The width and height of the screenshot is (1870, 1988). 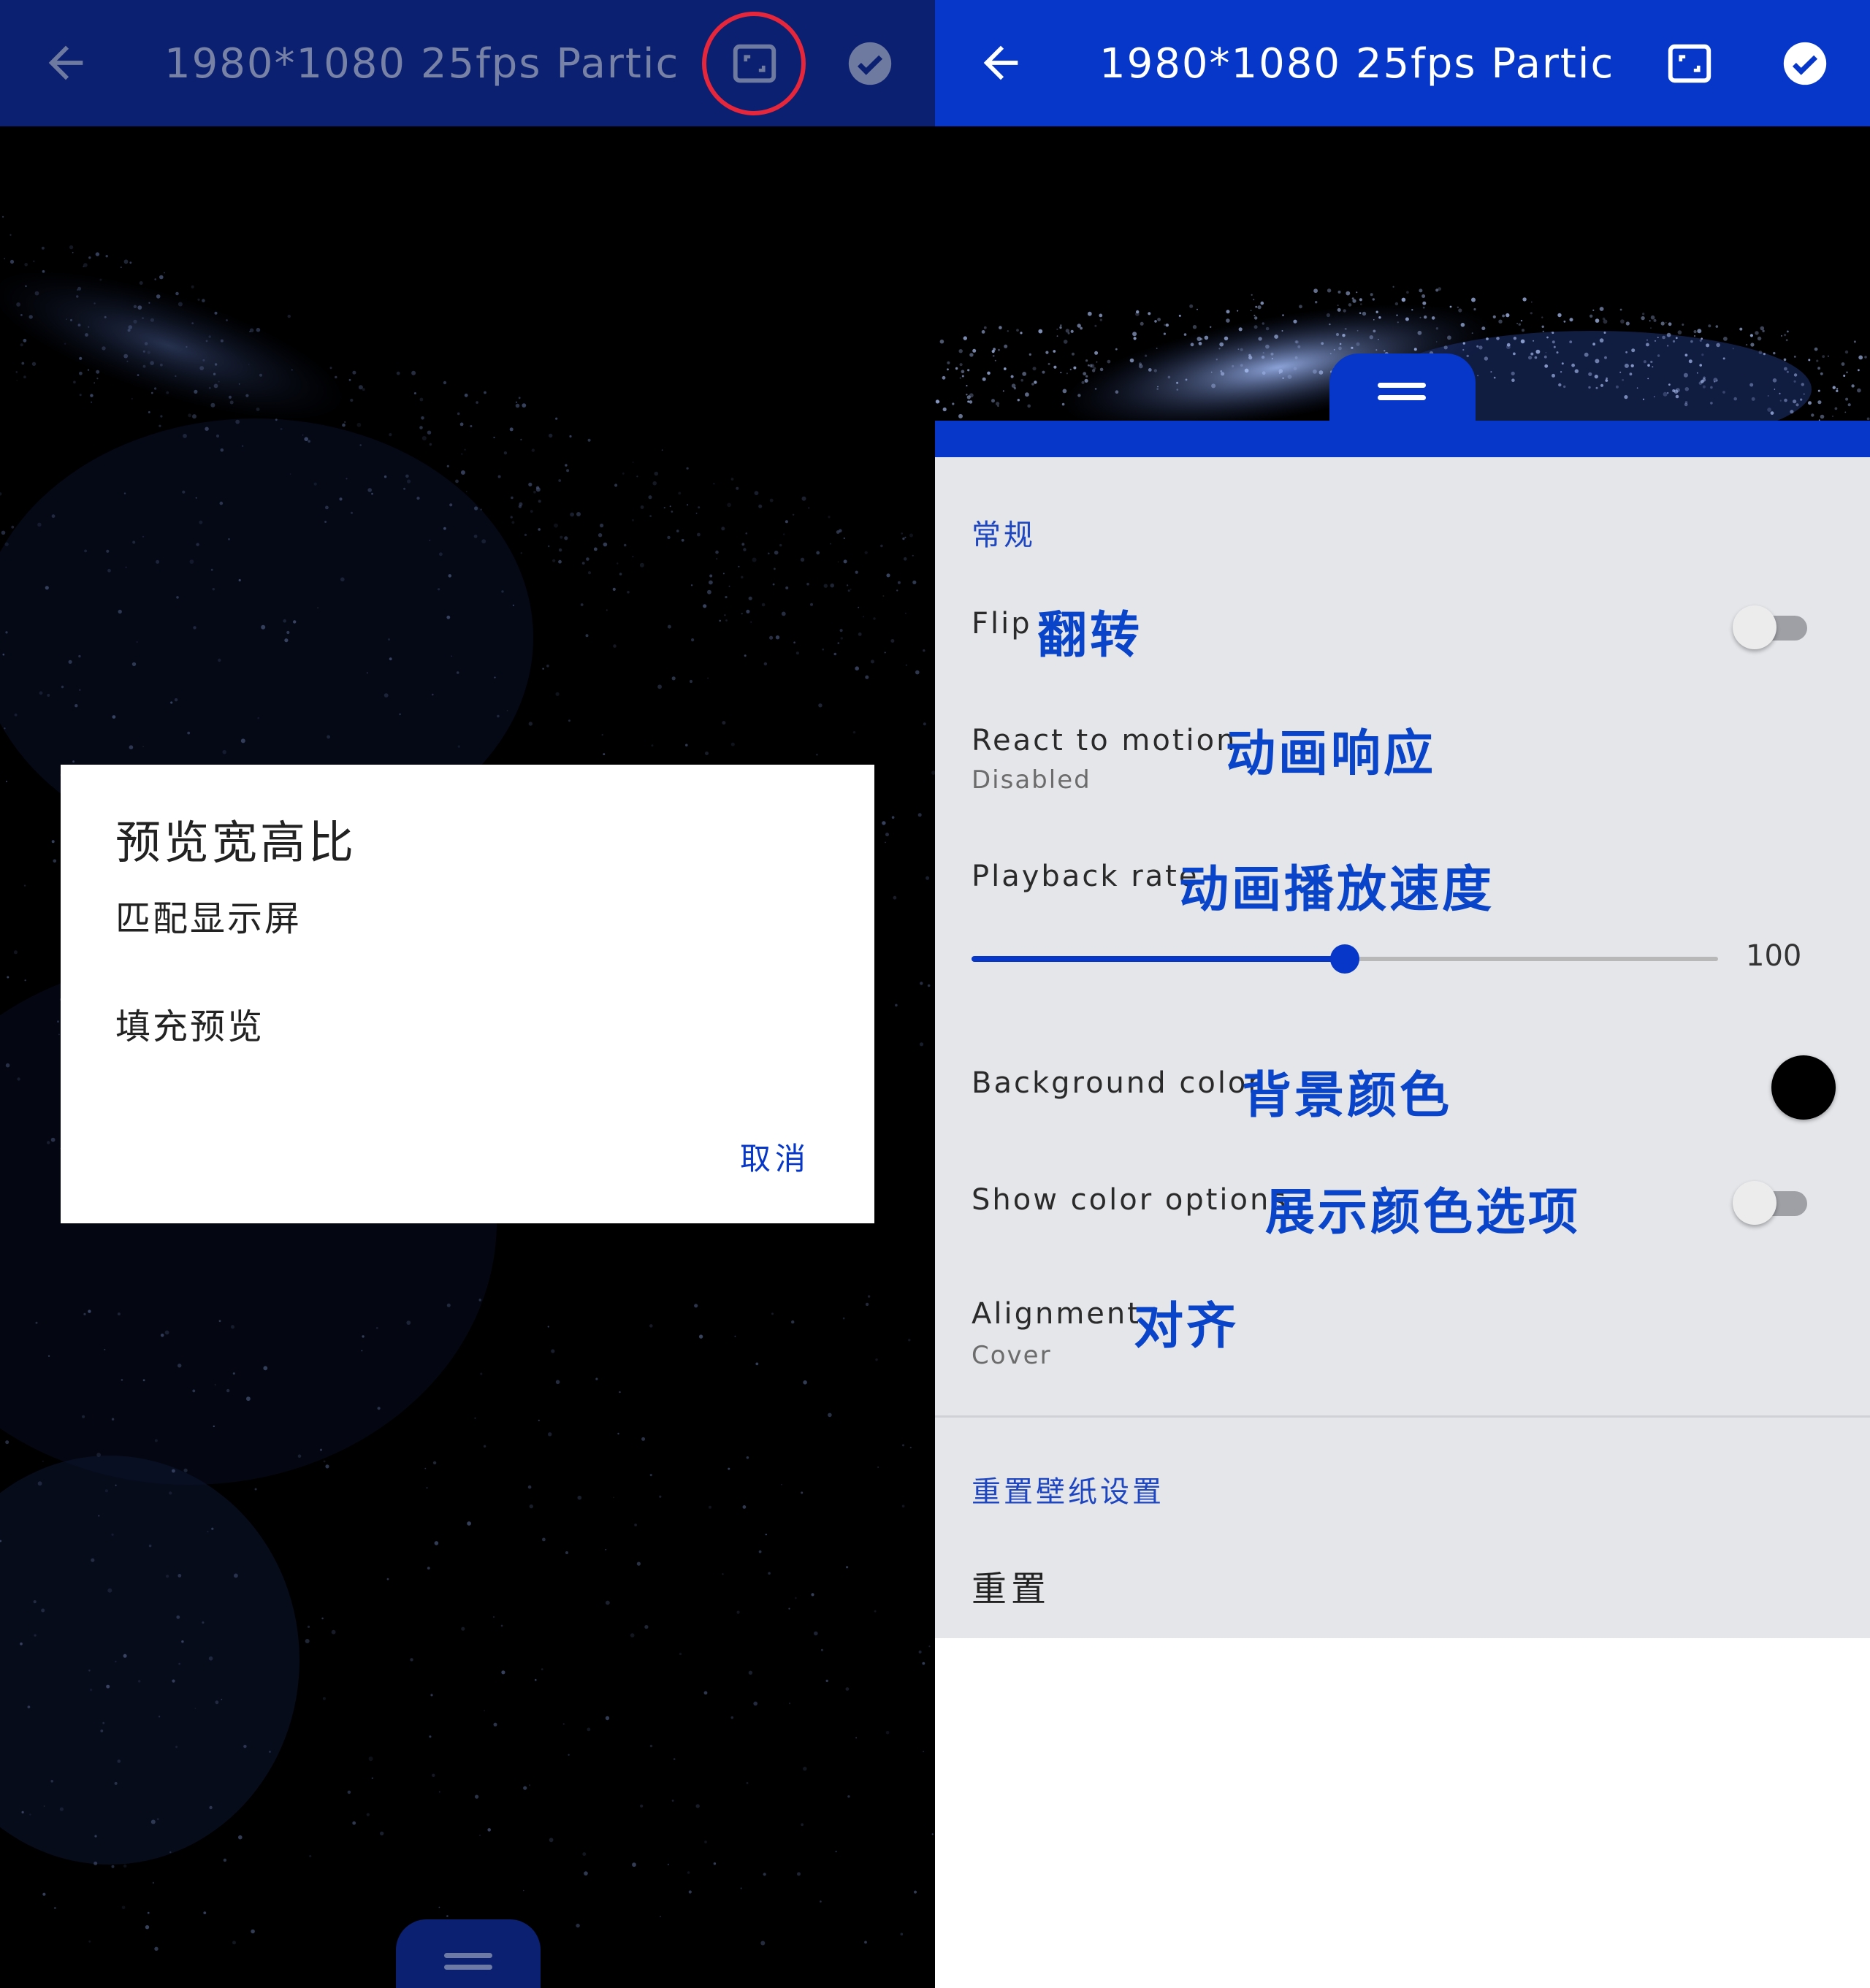 I want to click on aspect-ratio-icon, so click(x=1689, y=64).